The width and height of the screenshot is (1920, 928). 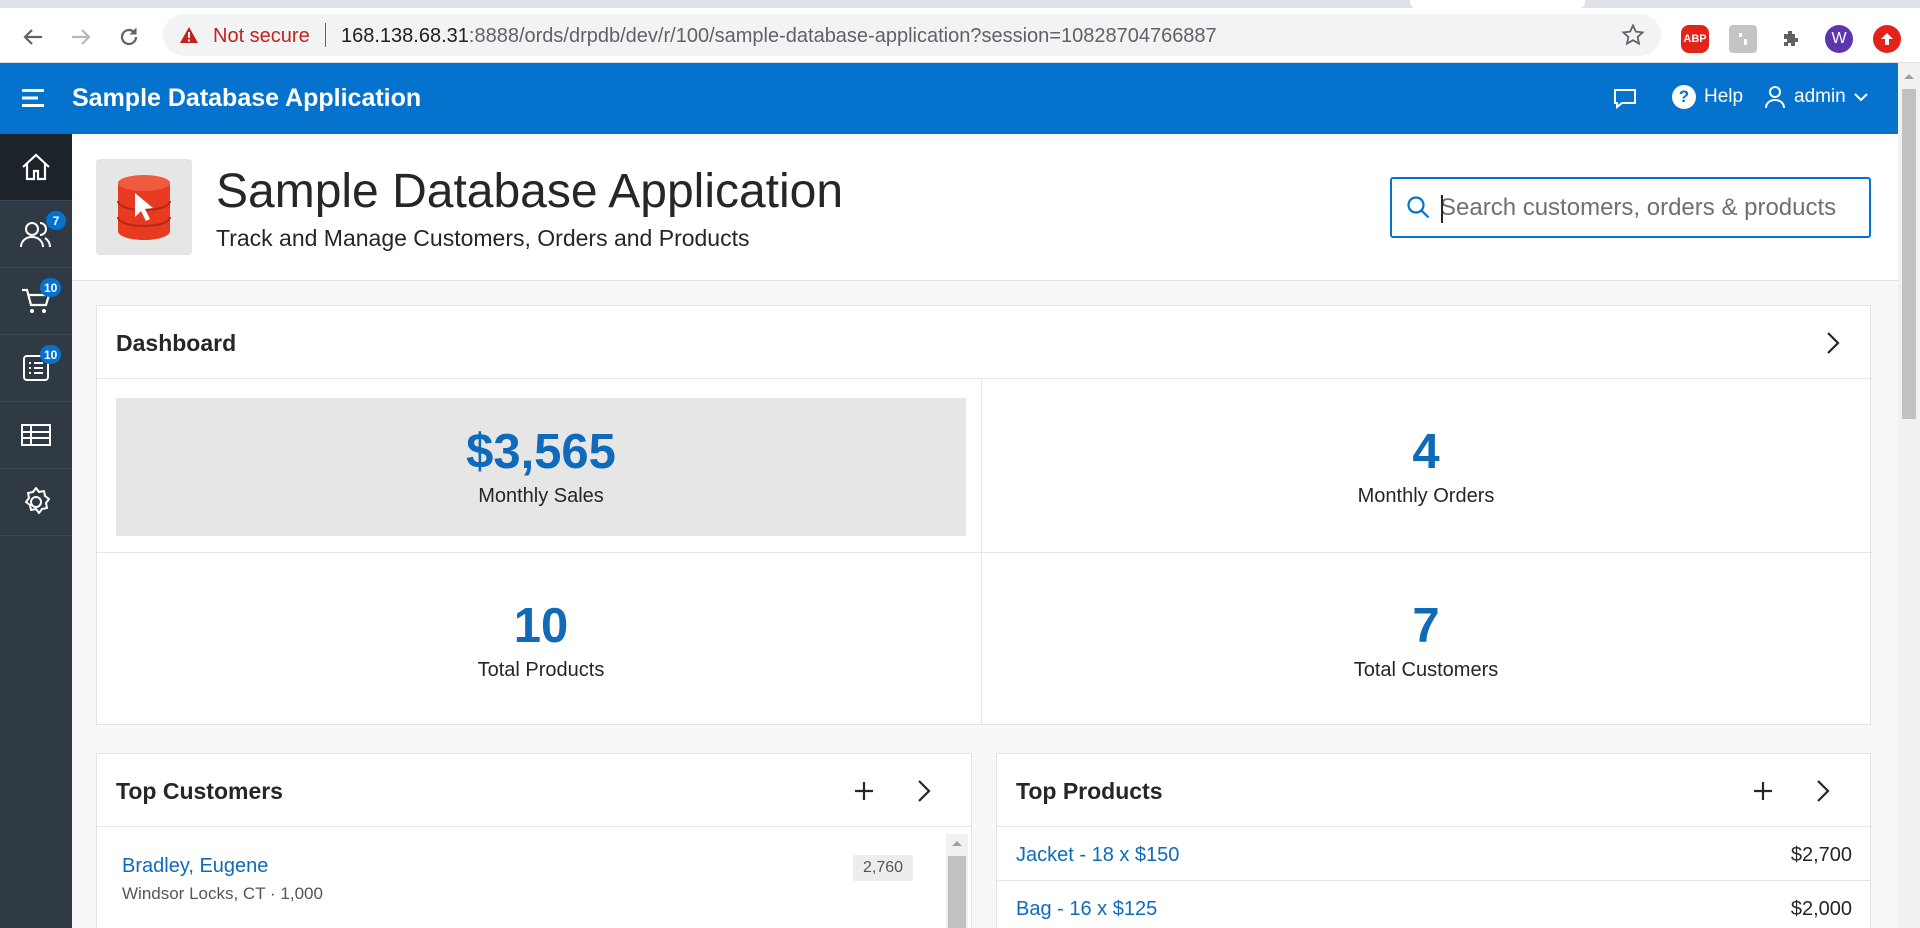 What do you see at coordinates (129, 37) in the screenshot?
I see `reload-icon` at bounding box center [129, 37].